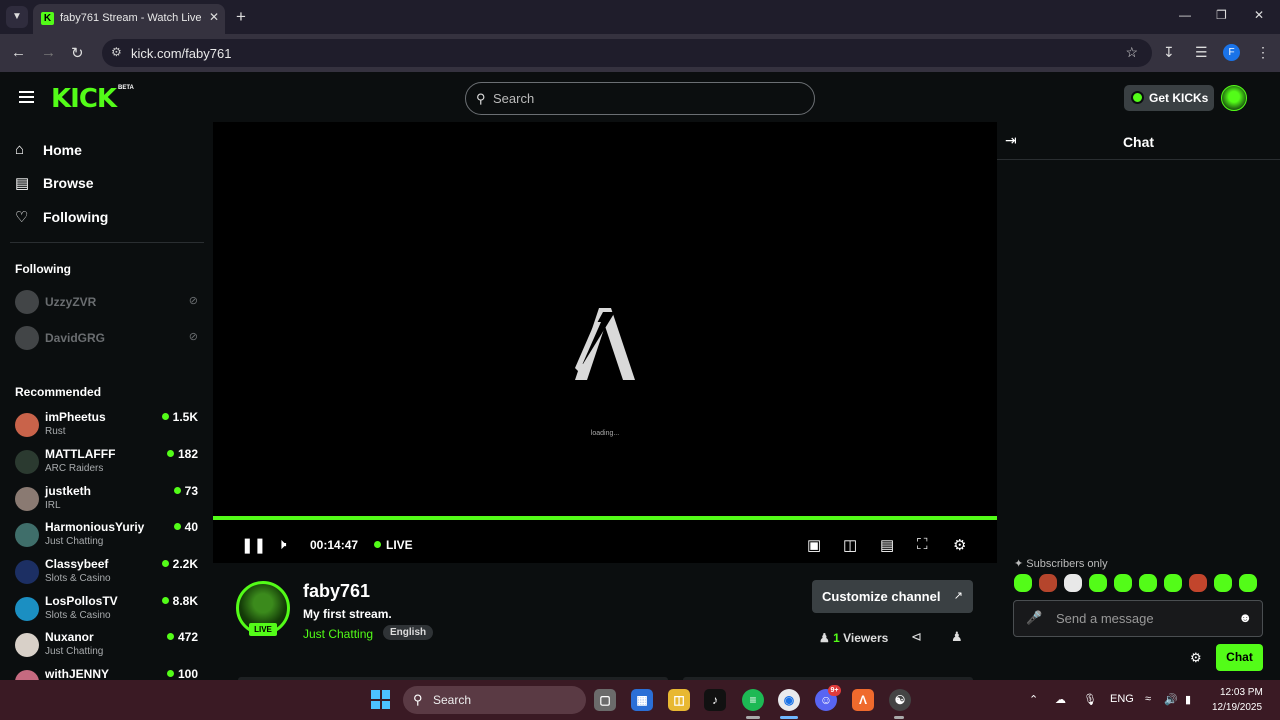  Describe the element at coordinates (170, 636) in the screenshot. I see `live-dot-icon` at that location.